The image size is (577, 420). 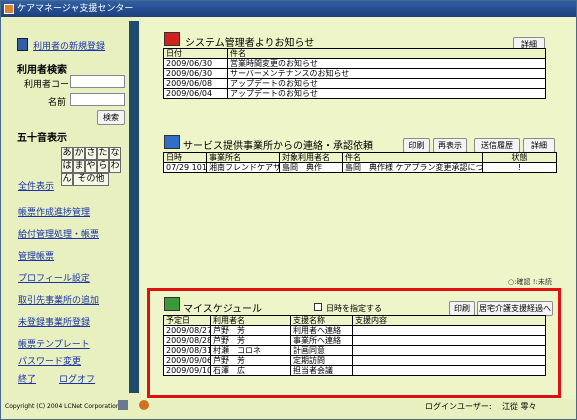 I want to click on contacts-detail-button: 詳細, so click(x=539, y=145).